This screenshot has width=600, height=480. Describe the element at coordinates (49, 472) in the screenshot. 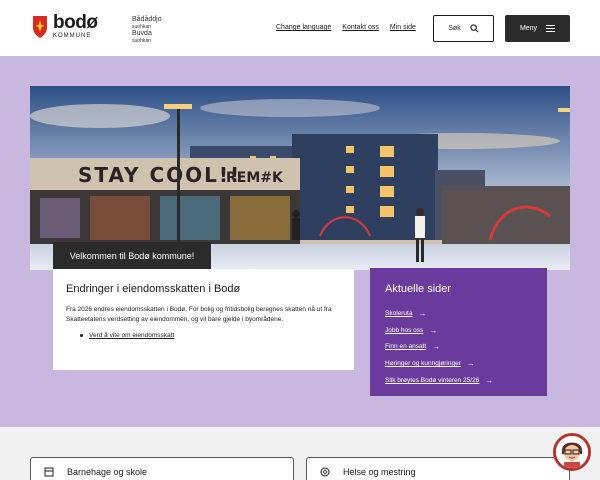

I see `school-icon` at that location.